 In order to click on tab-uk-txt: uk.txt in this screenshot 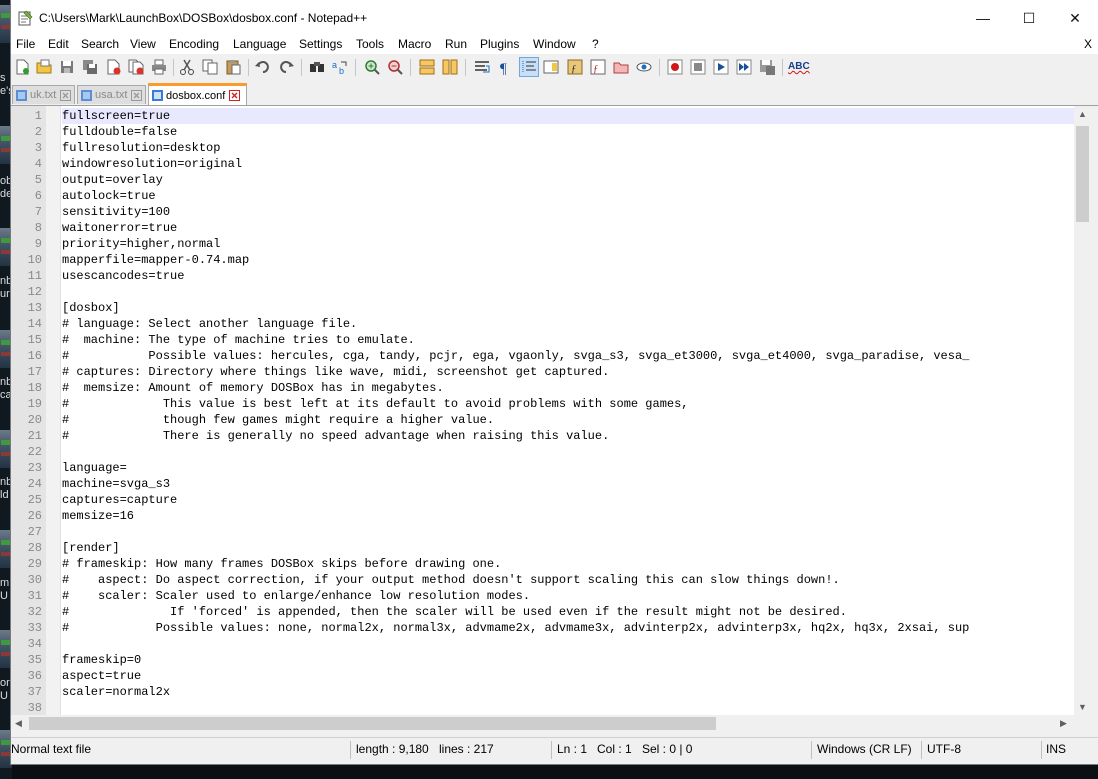, I will do `click(43, 94)`.